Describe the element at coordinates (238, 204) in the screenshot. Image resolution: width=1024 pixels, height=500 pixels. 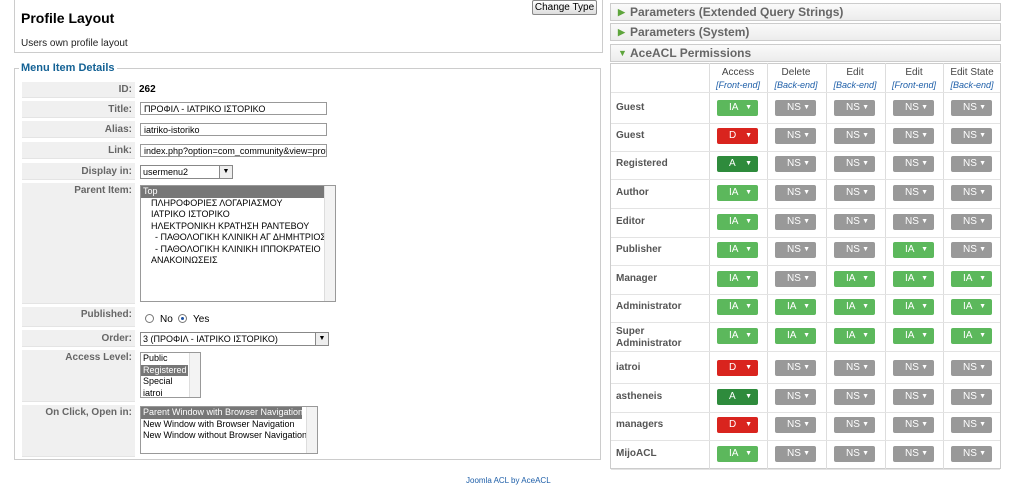
I see `parent-option: ΠΛΗΡΟΦΟΡΙΕΣ ΛΟΓΑΡΙΑΣΜΟΥ` at that location.